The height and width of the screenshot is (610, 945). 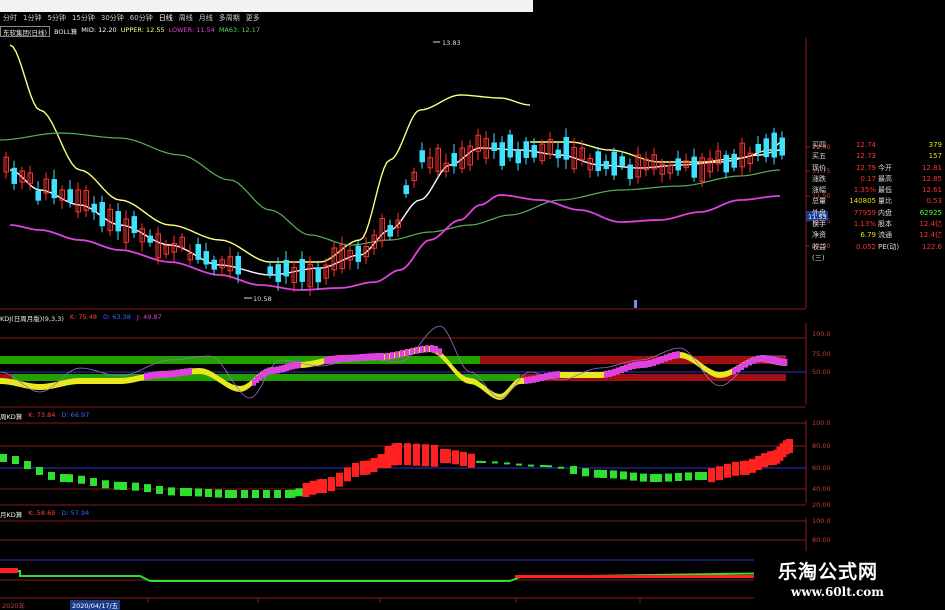 What do you see at coordinates (75, 415) in the screenshot?
I see `weekly-d-value: D: 66.97` at bounding box center [75, 415].